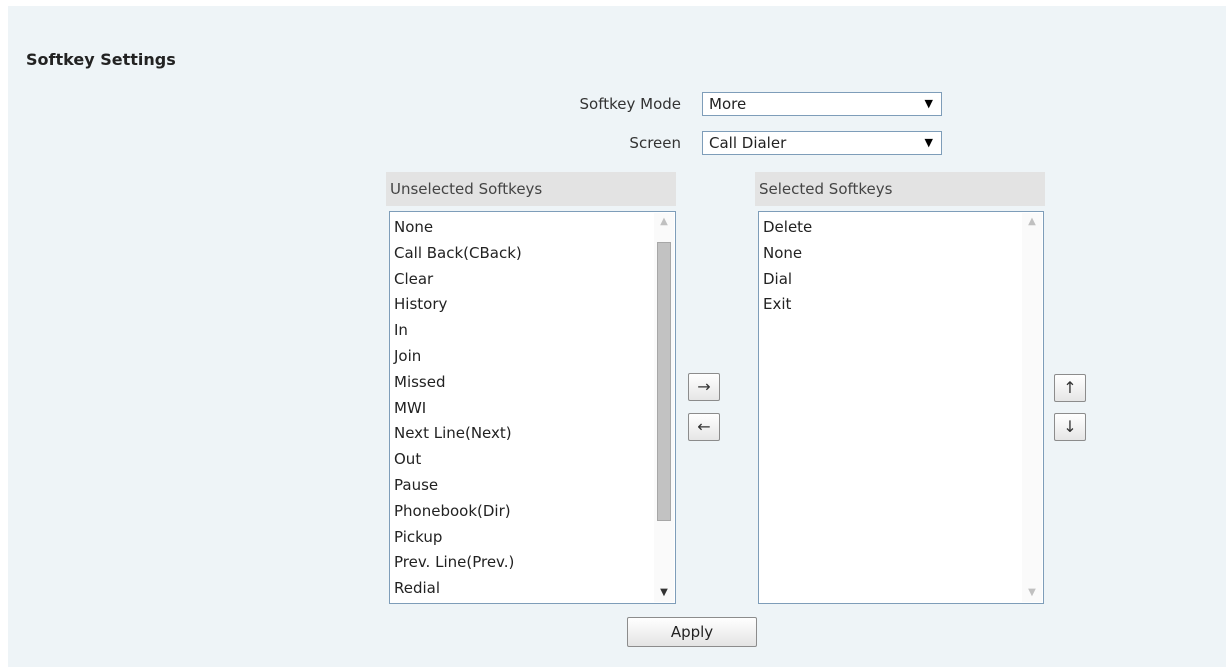 This screenshot has height=667, width=1226. What do you see at coordinates (1032, 407) in the screenshot?
I see `selected-scrollbar: ▲ ▼` at bounding box center [1032, 407].